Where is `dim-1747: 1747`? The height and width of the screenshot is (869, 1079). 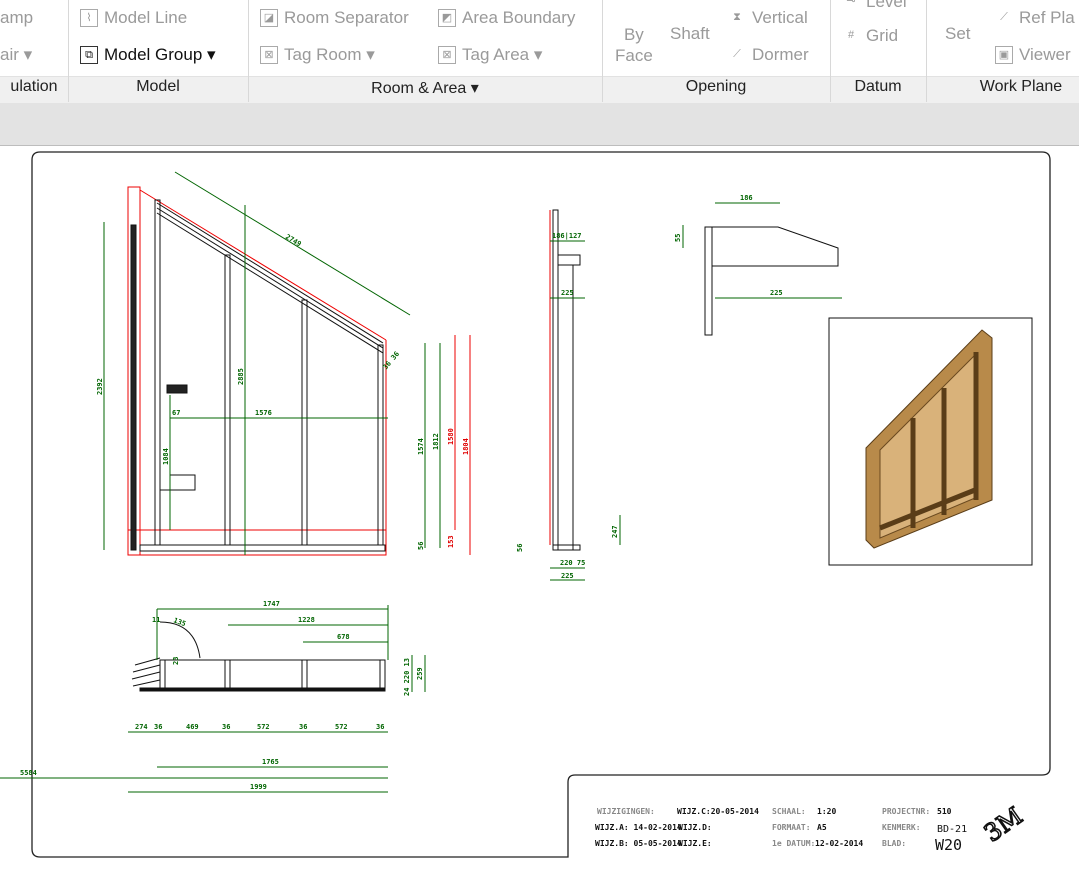
dim-1747: 1747 is located at coordinates (271, 604).